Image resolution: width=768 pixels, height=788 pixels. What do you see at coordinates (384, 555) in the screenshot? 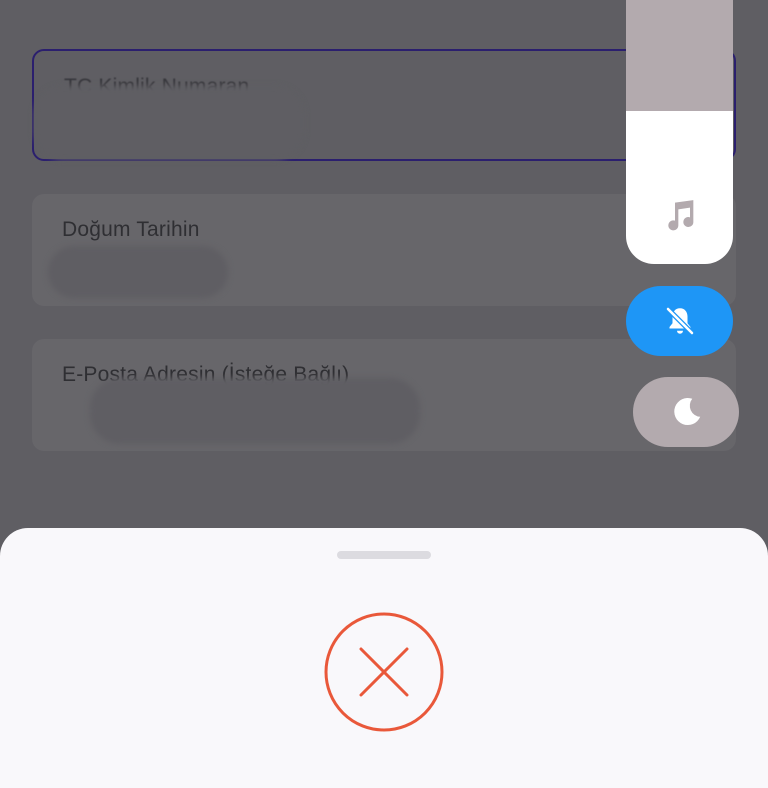
I see `drag-handle` at bounding box center [384, 555].